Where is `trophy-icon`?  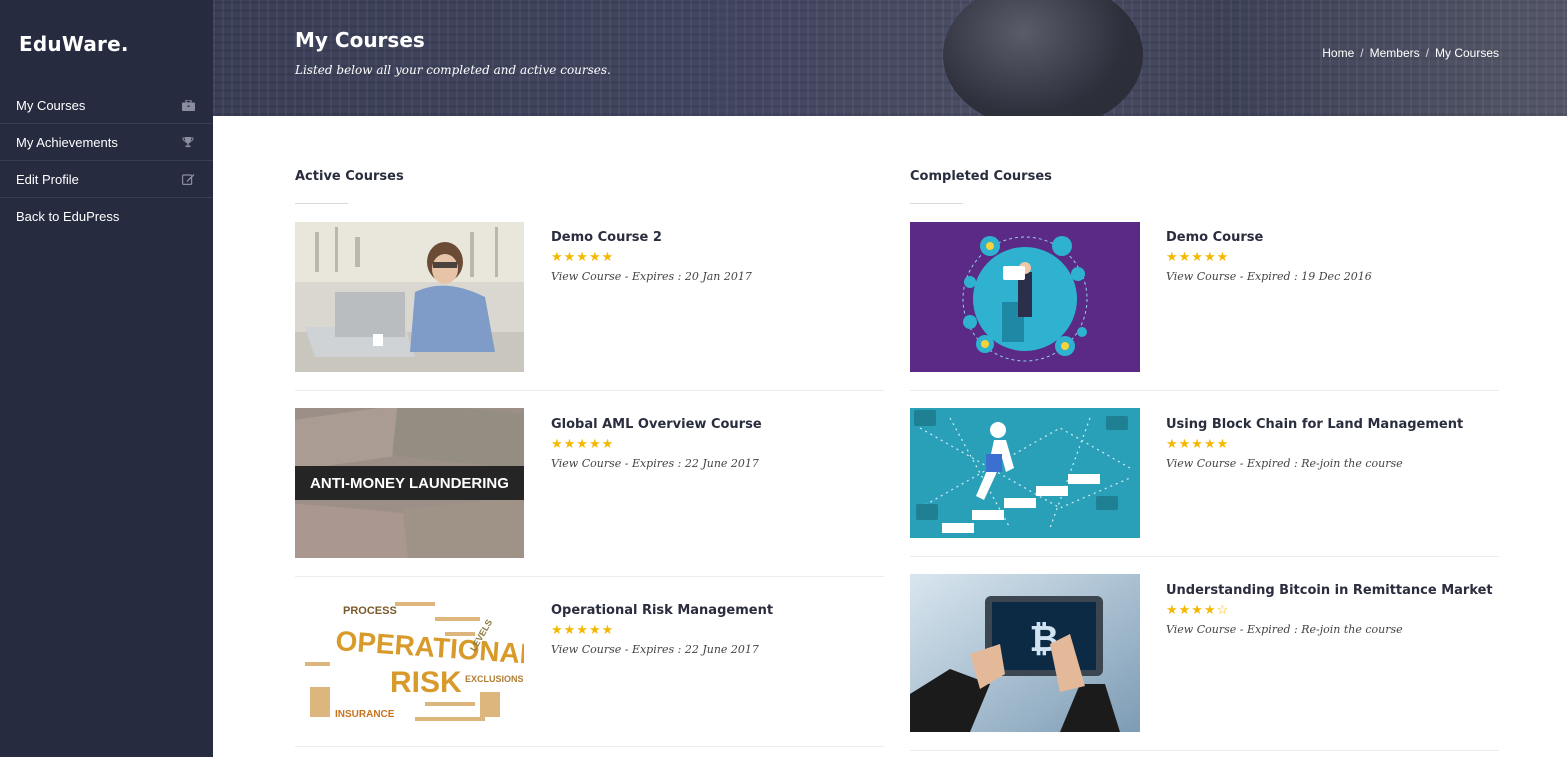
trophy-icon is located at coordinates (188, 142).